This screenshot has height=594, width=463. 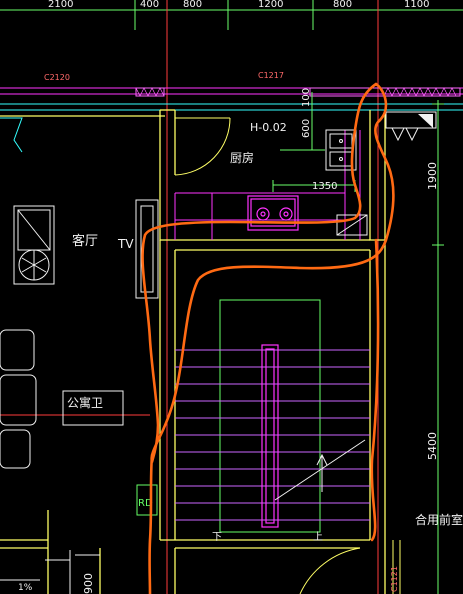 What do you see at coordinates (324, 186) in the screenshot?
I see `dim-horizontal-1350: 1350` at bounding box center [324, 186].